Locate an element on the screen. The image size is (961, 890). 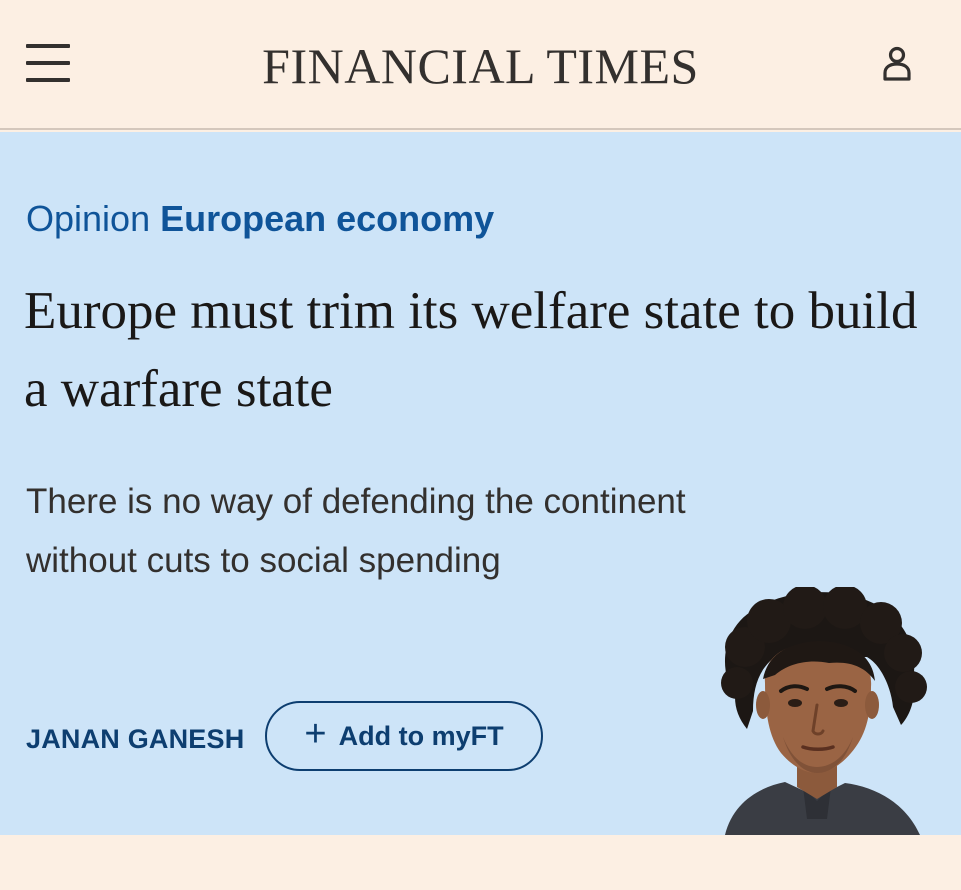
article-tagline: Opinion European economy is located at coordinates (260, 219).